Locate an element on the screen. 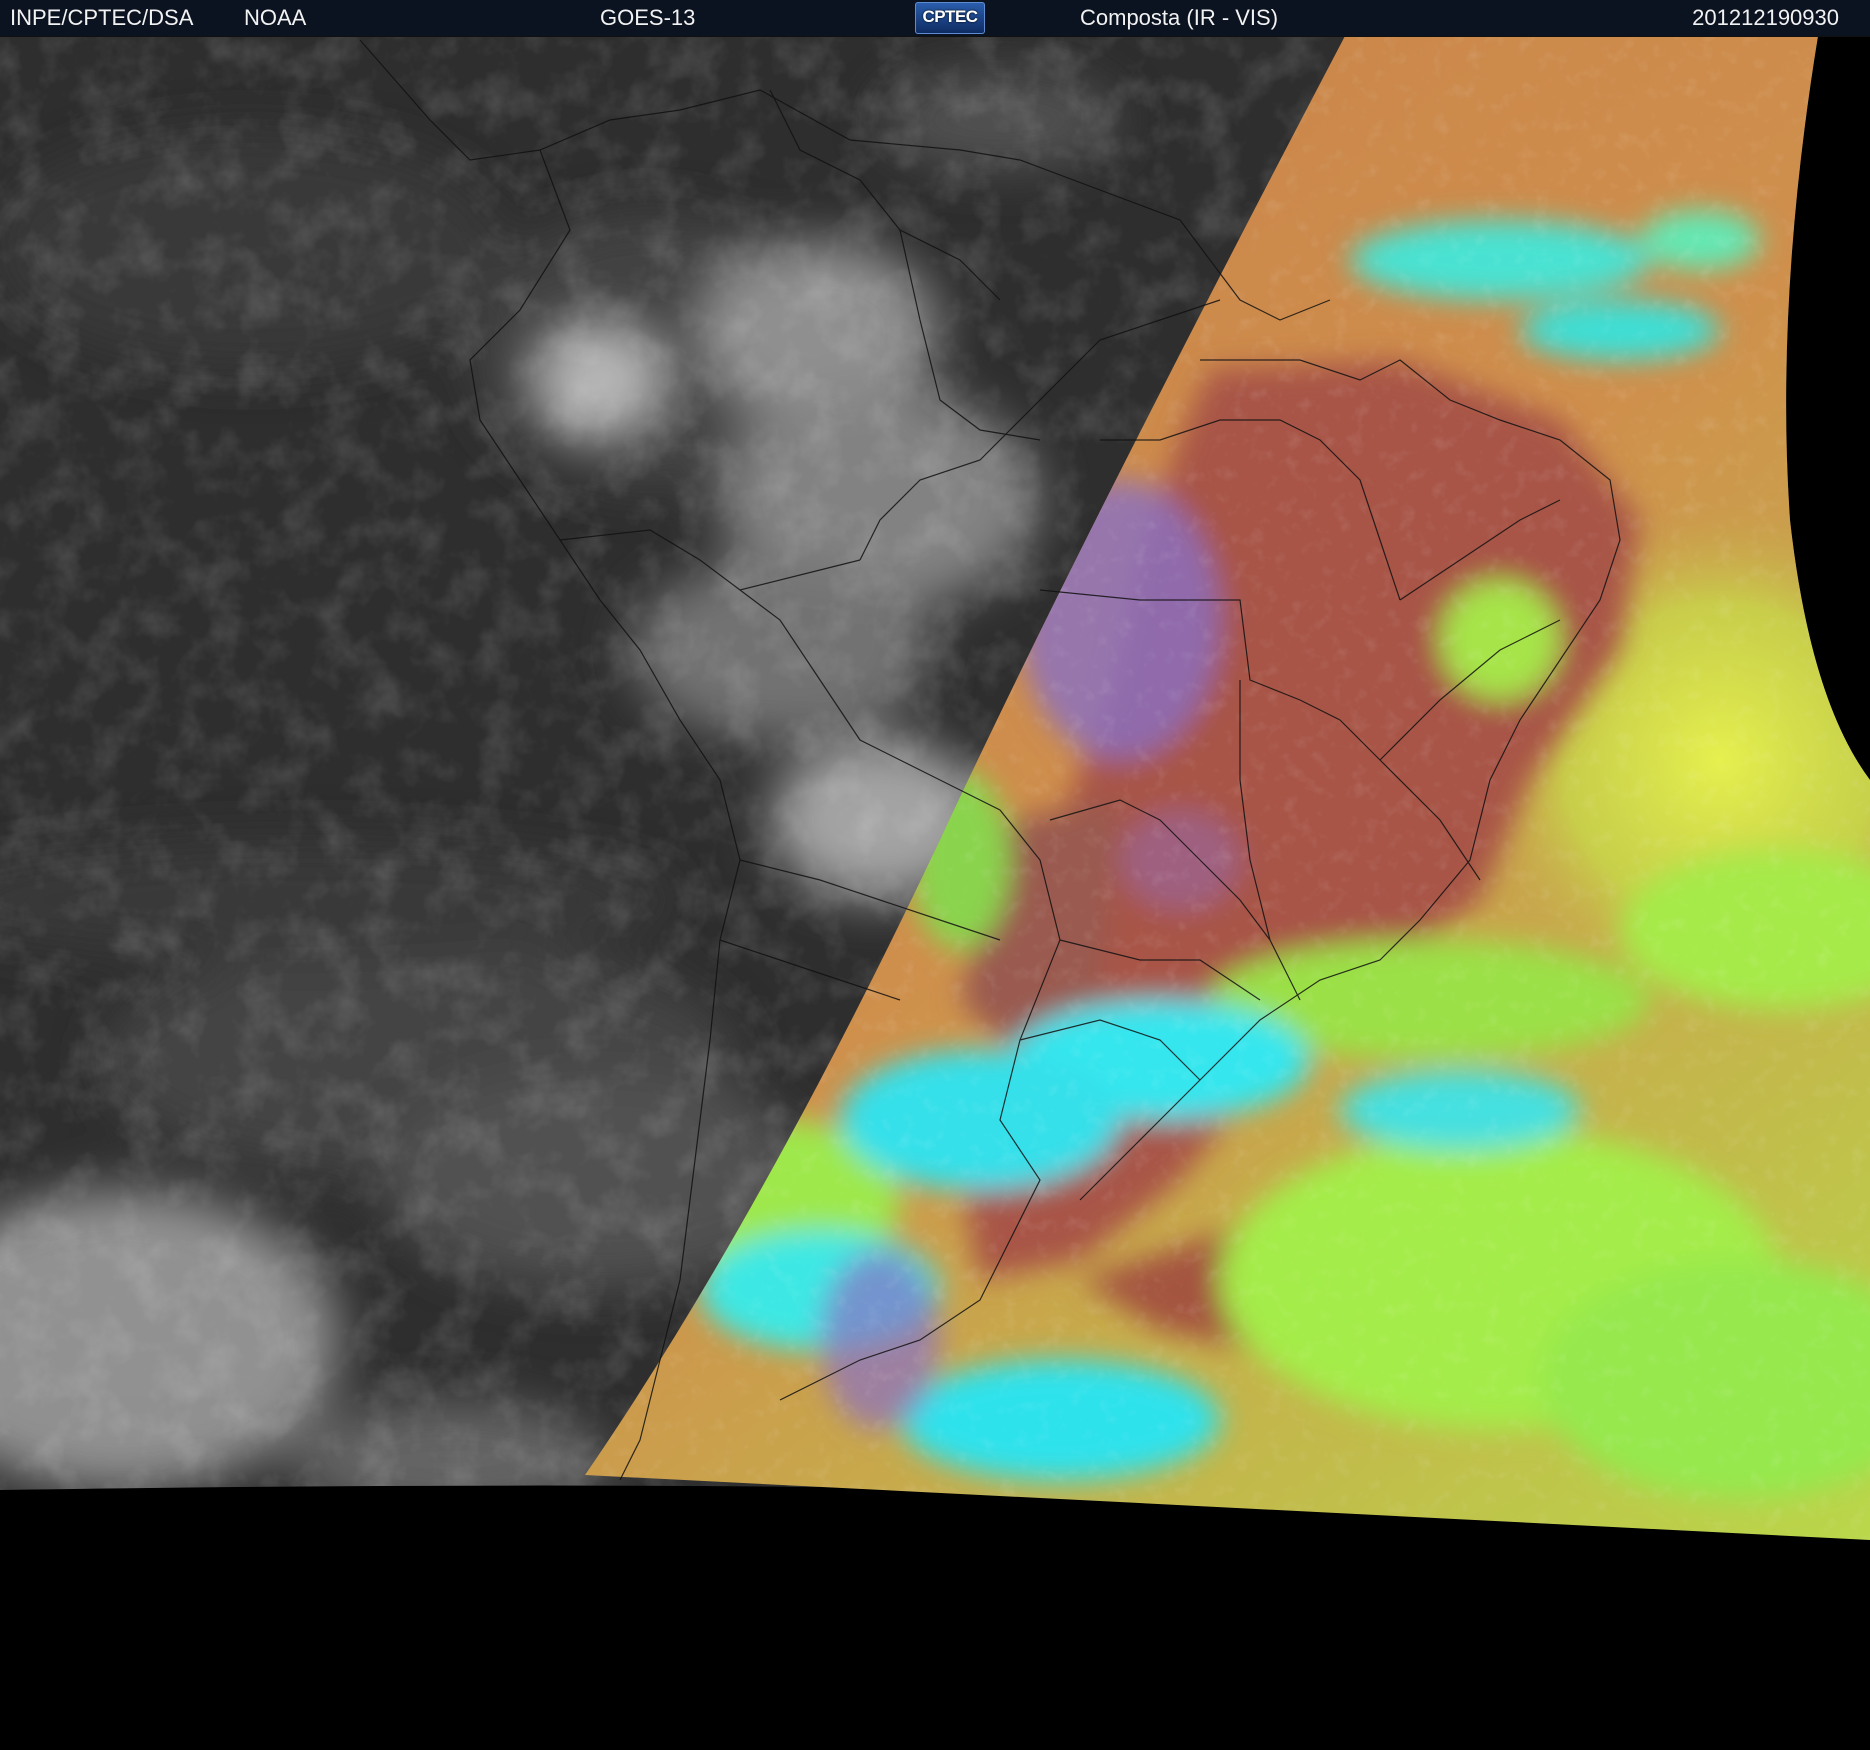 The width and height of the screenshot is (1870, 1750). source-label: NOAA is located at coordinates (275, 17).